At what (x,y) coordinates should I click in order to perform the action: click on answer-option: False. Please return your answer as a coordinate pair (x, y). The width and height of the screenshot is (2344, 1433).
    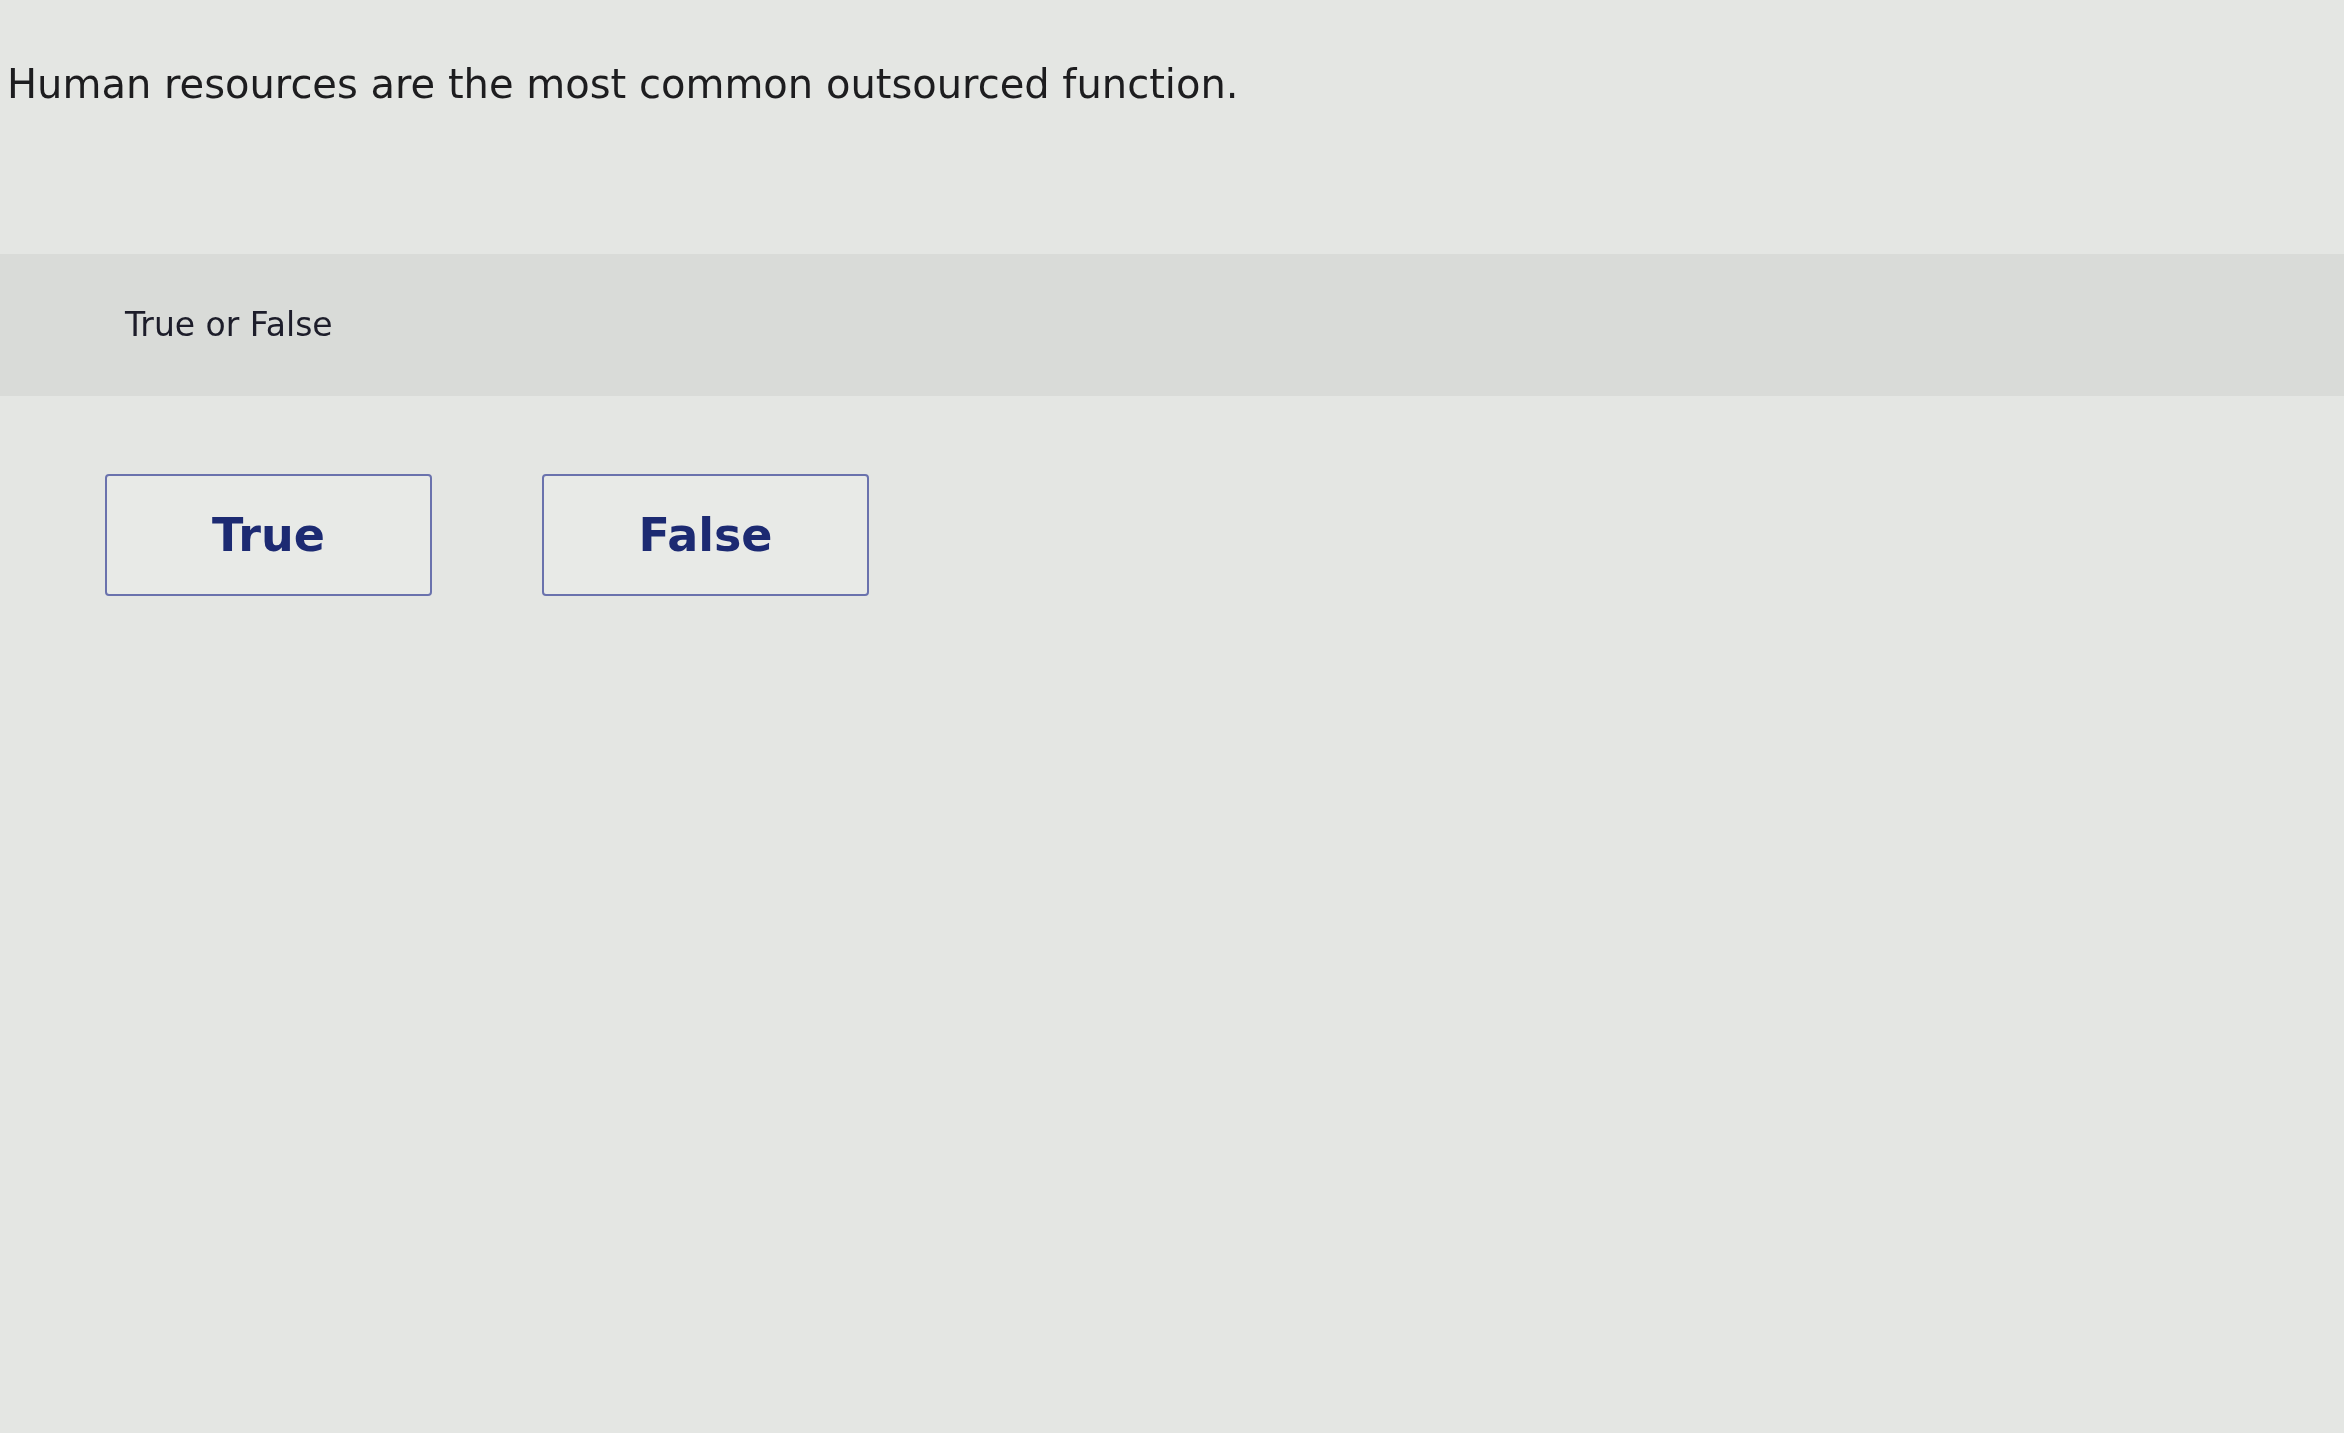
    Looking at the image, I should click on (705, 535).